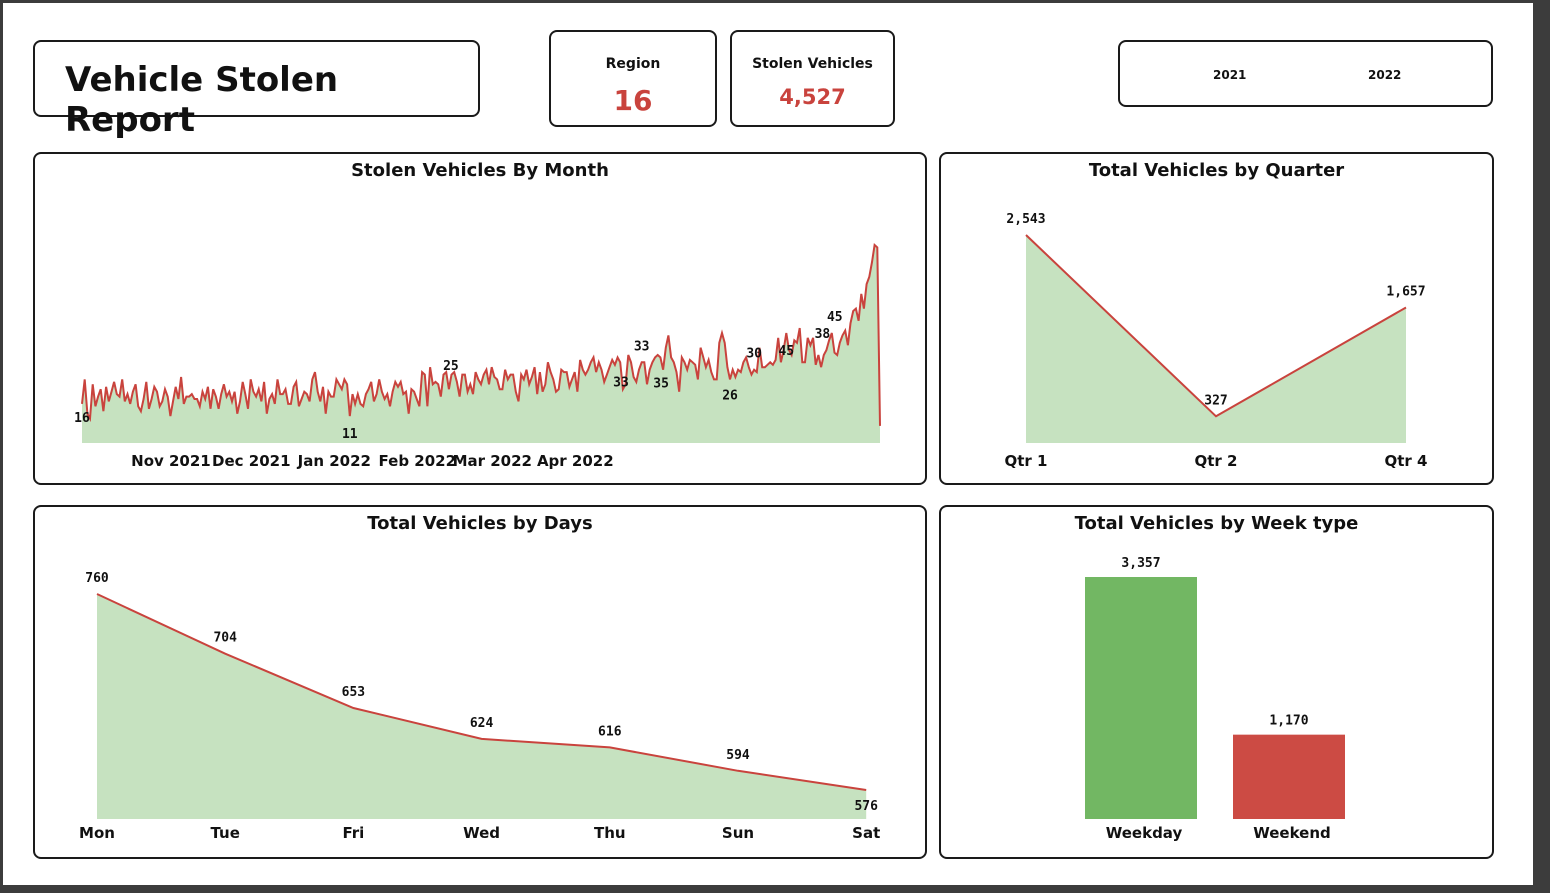  What do you see at coordinates (1292, 833) in the screenshot?
I see `week-type-x-tick-1: Weekend` at bounding box center [1292, 833].